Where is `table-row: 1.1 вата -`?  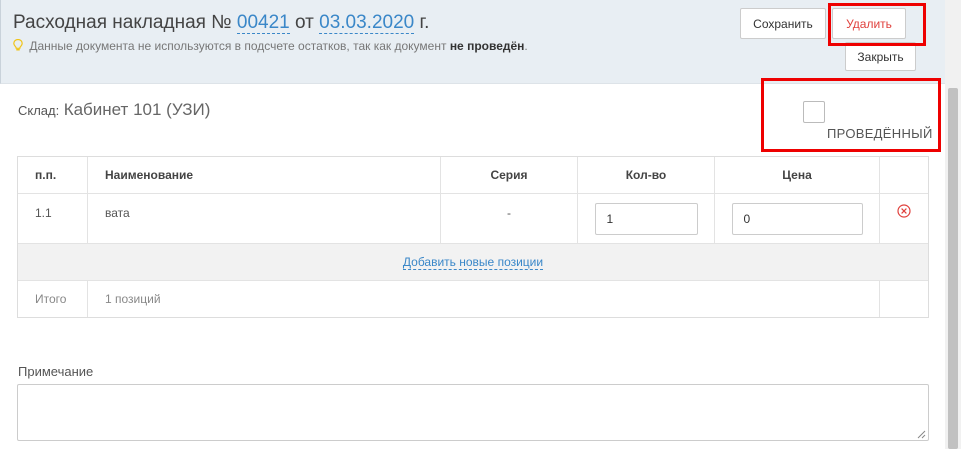
table-row: 1.1 вата - is located at coordinates (473, 219).